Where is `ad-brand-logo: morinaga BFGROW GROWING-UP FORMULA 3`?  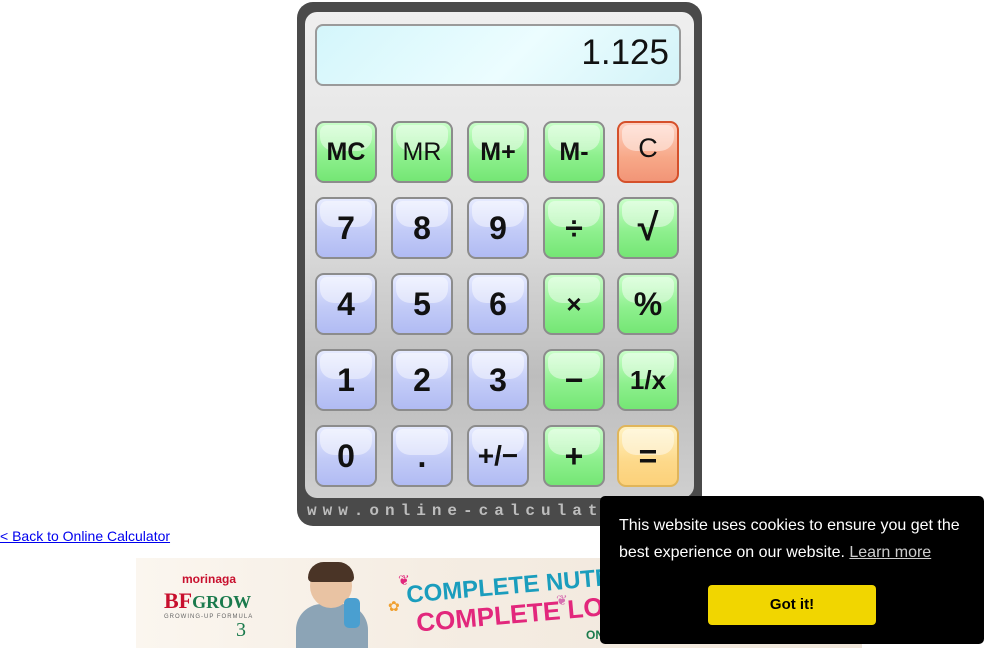 ad-brand-logo: morinaga BFGROW GROWING-UP FORMULA 3 is located at coordinates (209, 607).